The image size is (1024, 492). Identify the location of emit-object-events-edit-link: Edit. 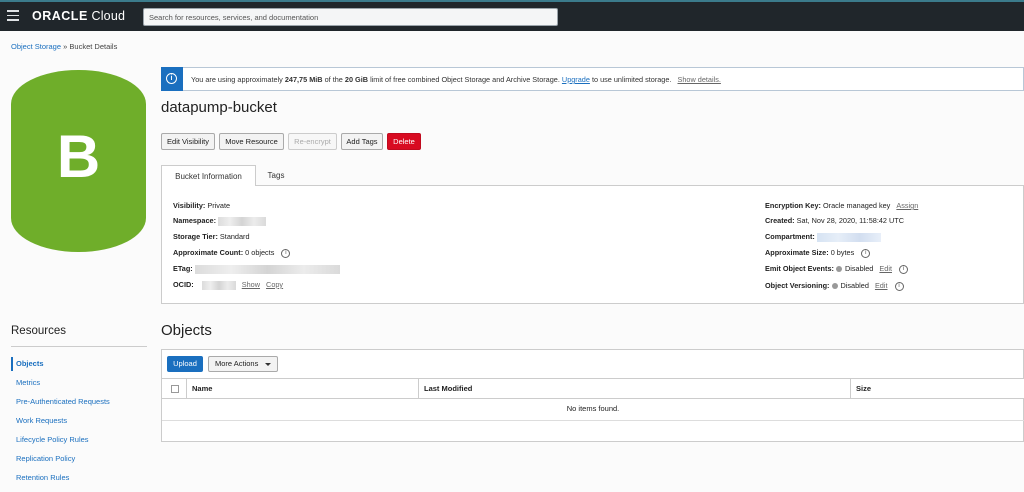
(885, 268).